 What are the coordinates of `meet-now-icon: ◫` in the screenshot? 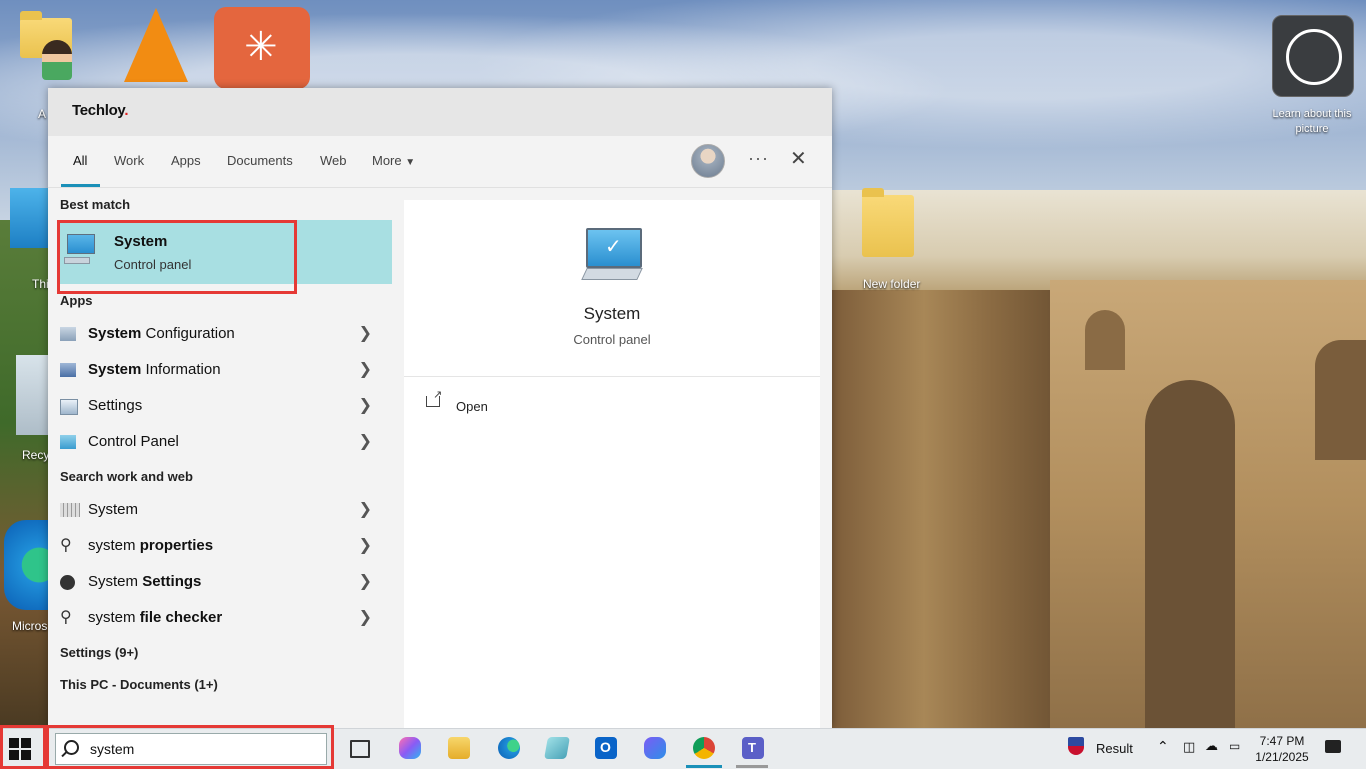 It's located at (1189, 747).